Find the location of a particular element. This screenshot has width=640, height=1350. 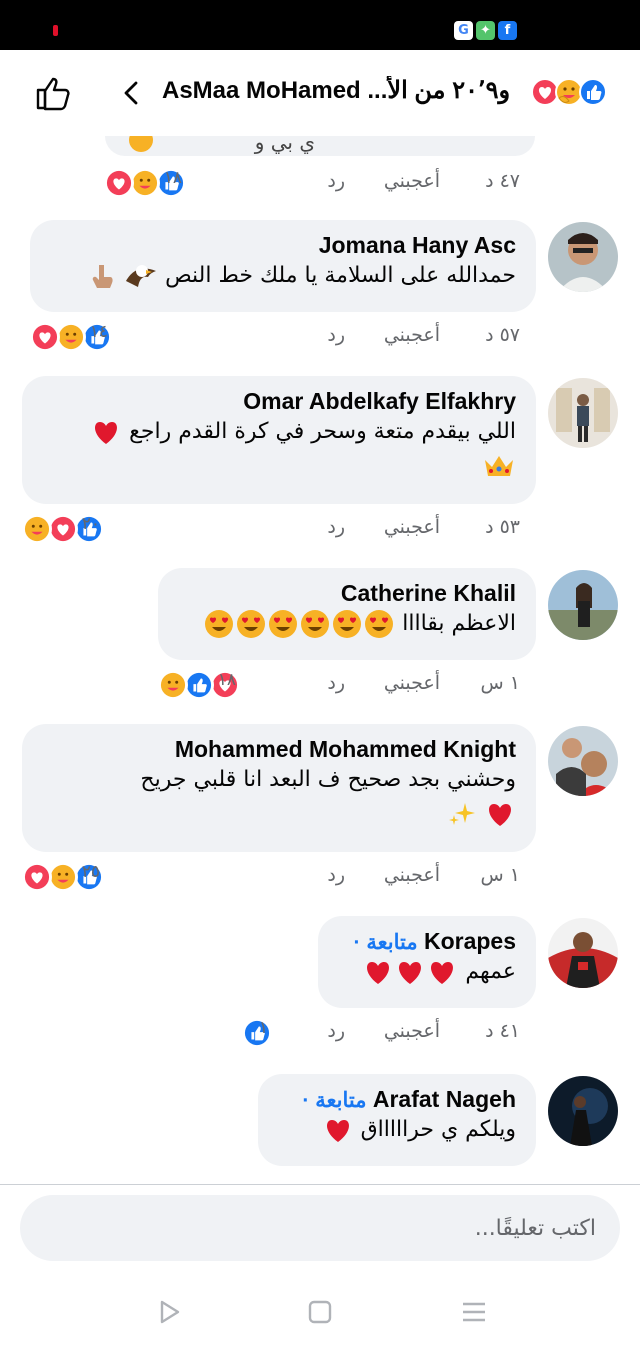

menu-lines-icon is located at coordinates (474, 1312).